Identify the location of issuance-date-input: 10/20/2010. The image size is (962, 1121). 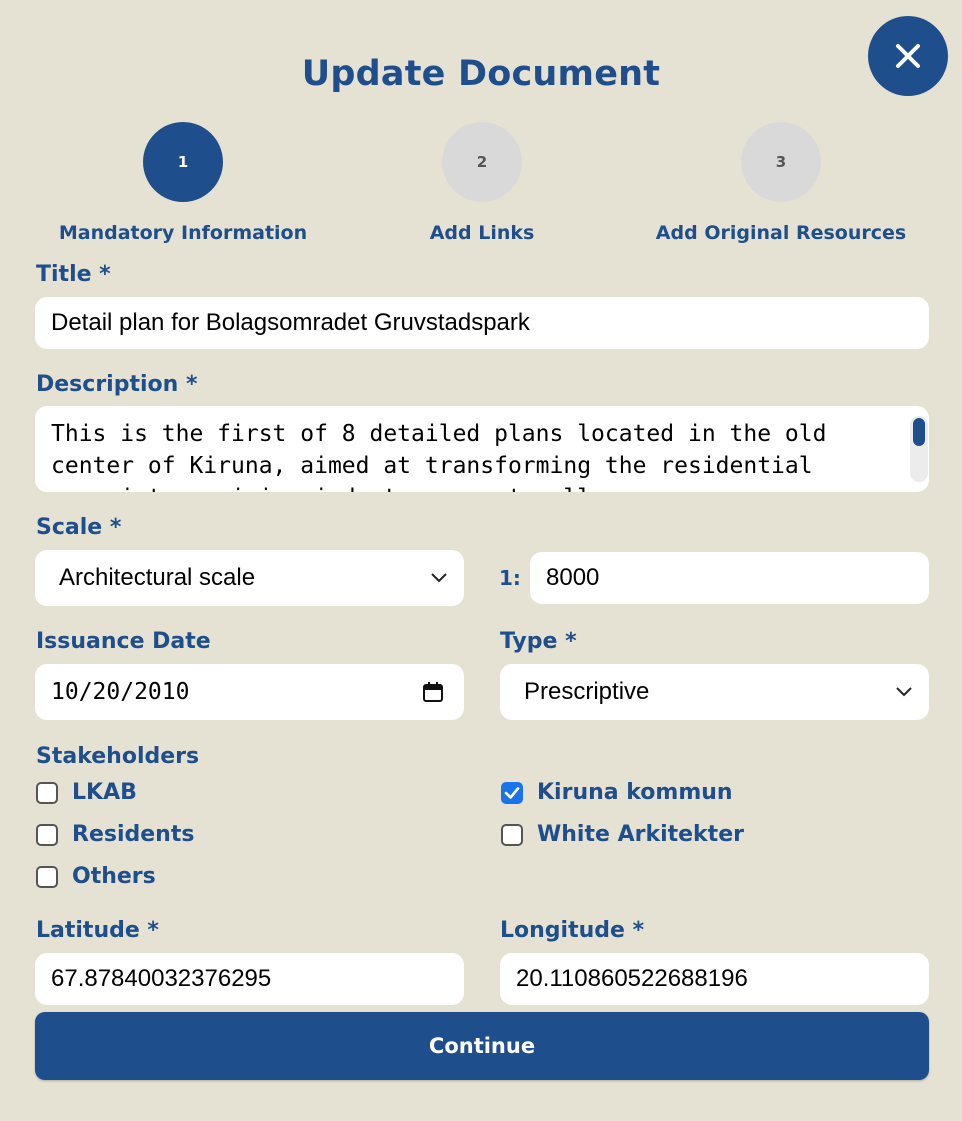
(249, 692).